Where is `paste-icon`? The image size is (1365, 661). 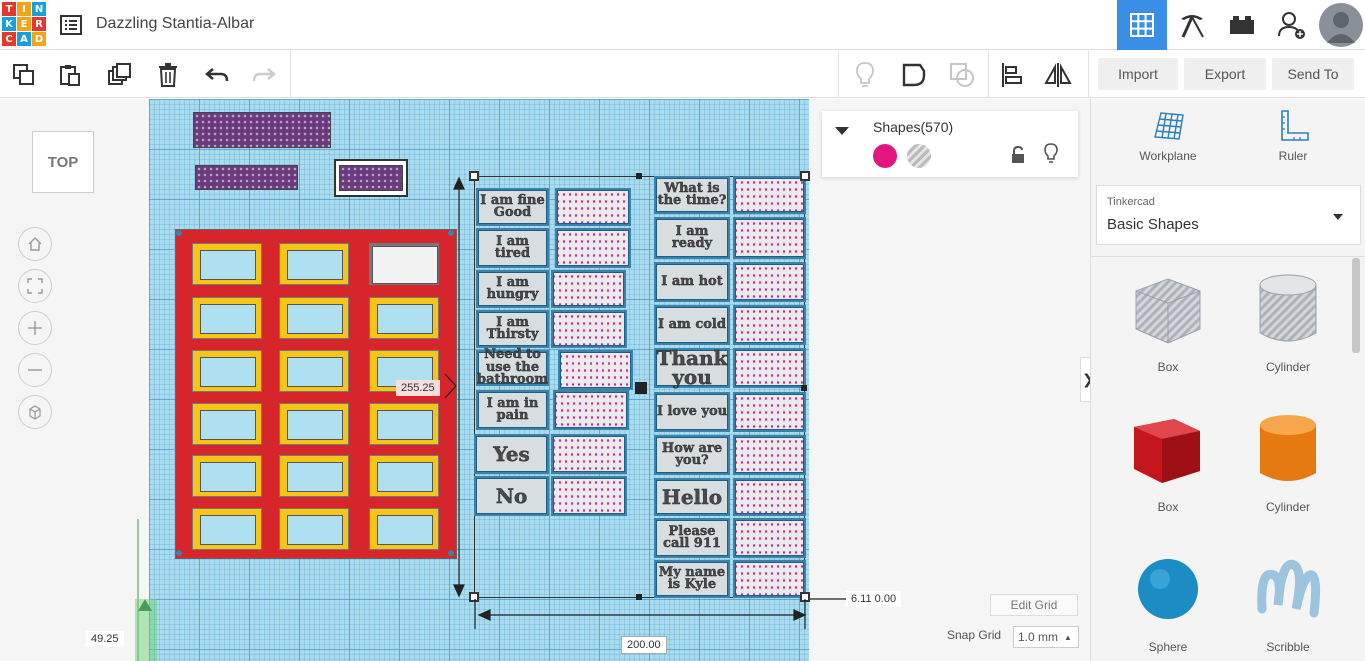 paste-icon is located at coordinates (70, 75).